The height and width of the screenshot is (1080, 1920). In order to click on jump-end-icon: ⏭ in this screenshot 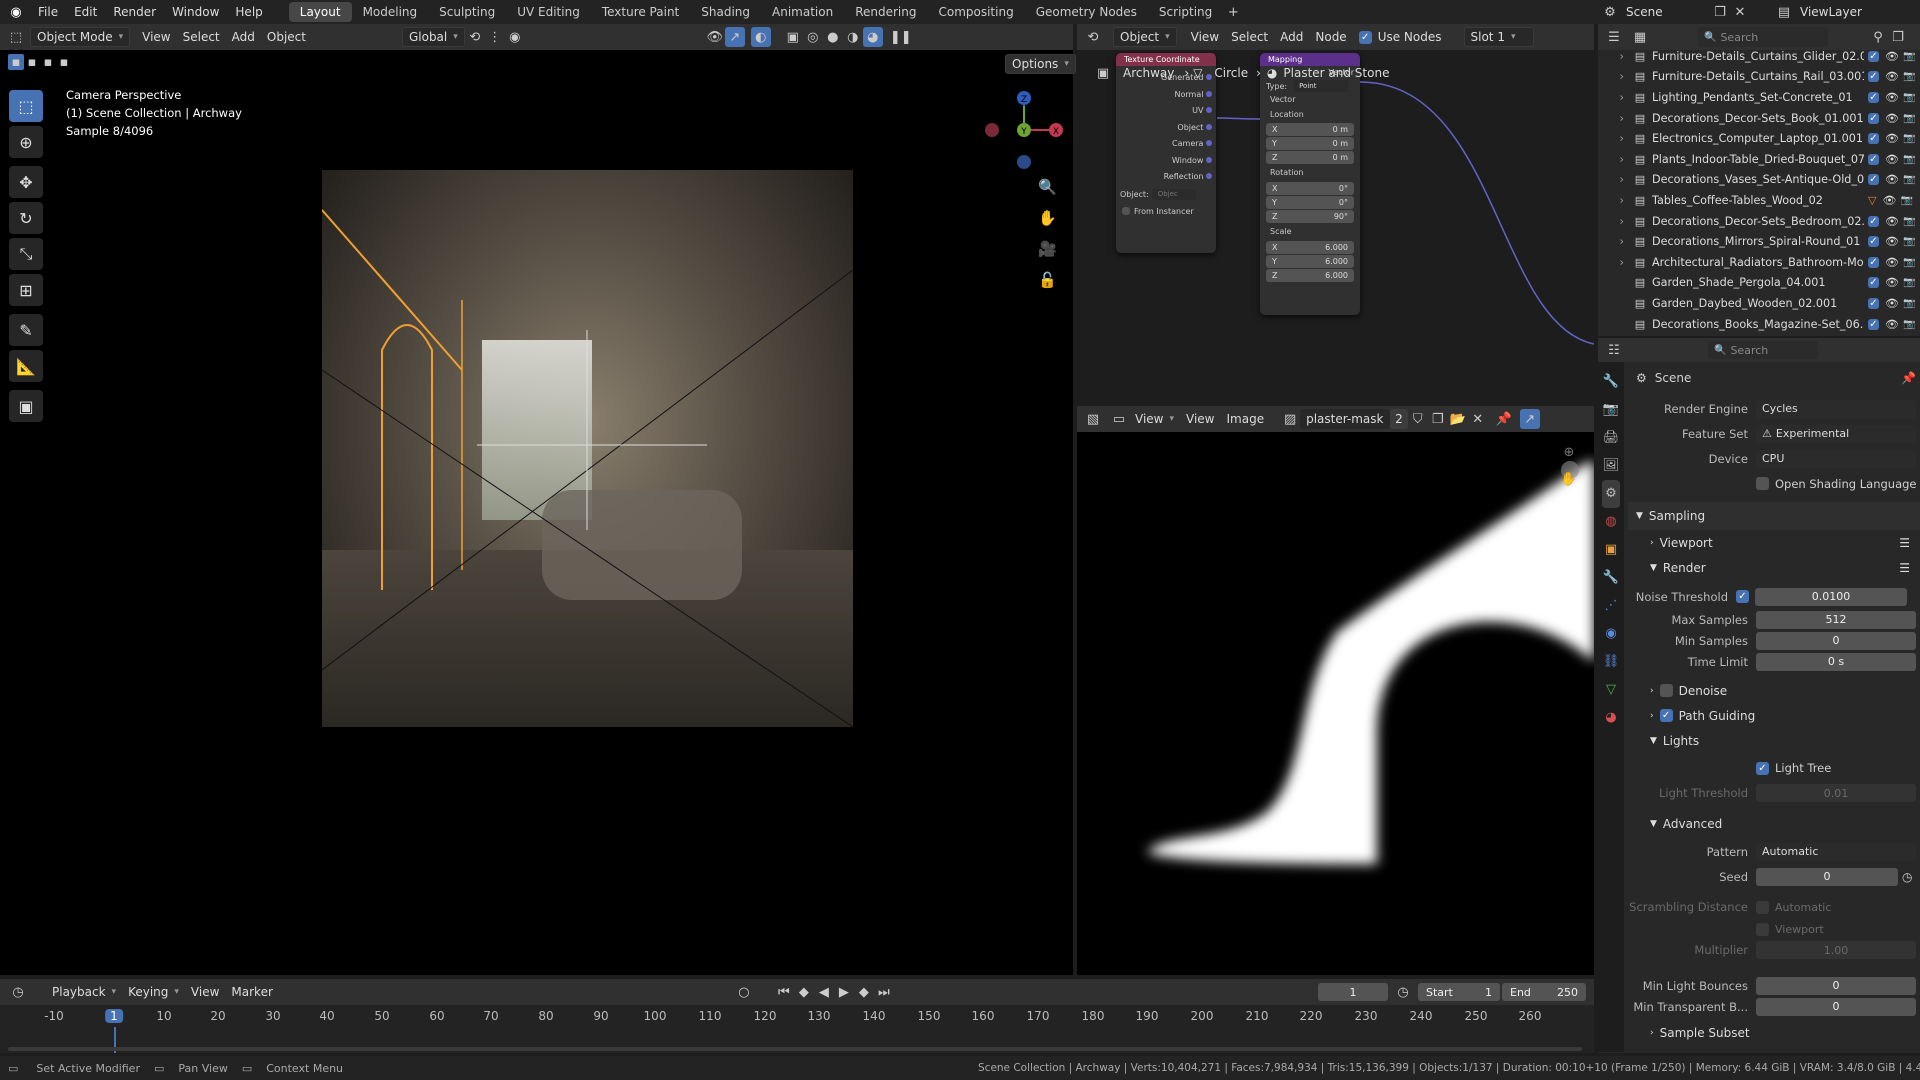, I will do `click(884, 992)`.